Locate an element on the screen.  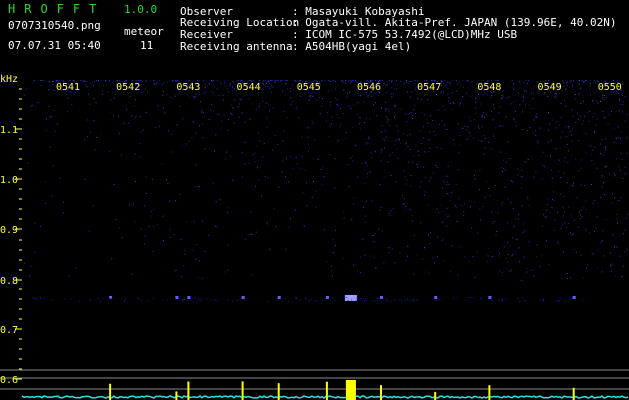
meteor-echo is located at coordinates (381, 297).